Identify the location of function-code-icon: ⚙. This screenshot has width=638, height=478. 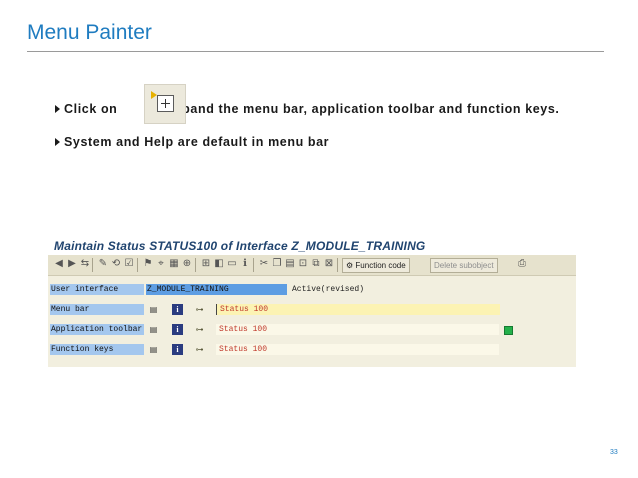
(350, 265).